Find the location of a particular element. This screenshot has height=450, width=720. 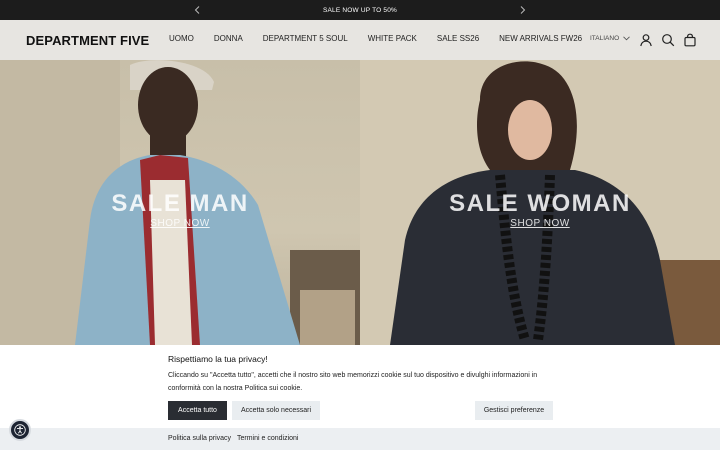

nav-item-new-arrivals-fw26: NEW ARRIVALS FW26 is located at coordinates (540, 38).